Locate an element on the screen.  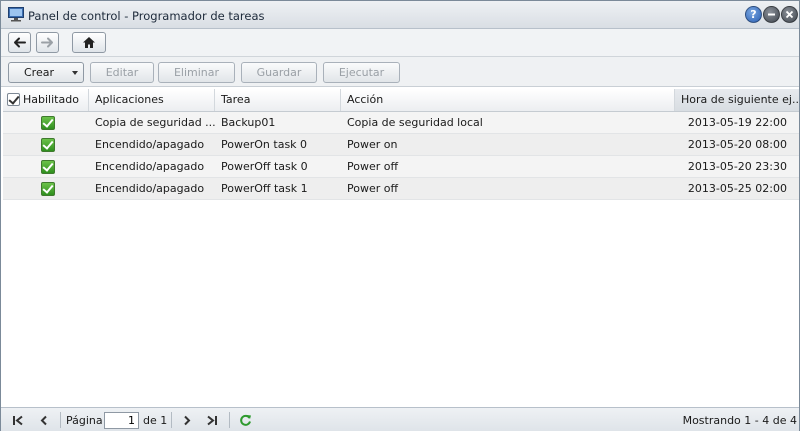
previous-page-button is located at coordinates (44, 420).